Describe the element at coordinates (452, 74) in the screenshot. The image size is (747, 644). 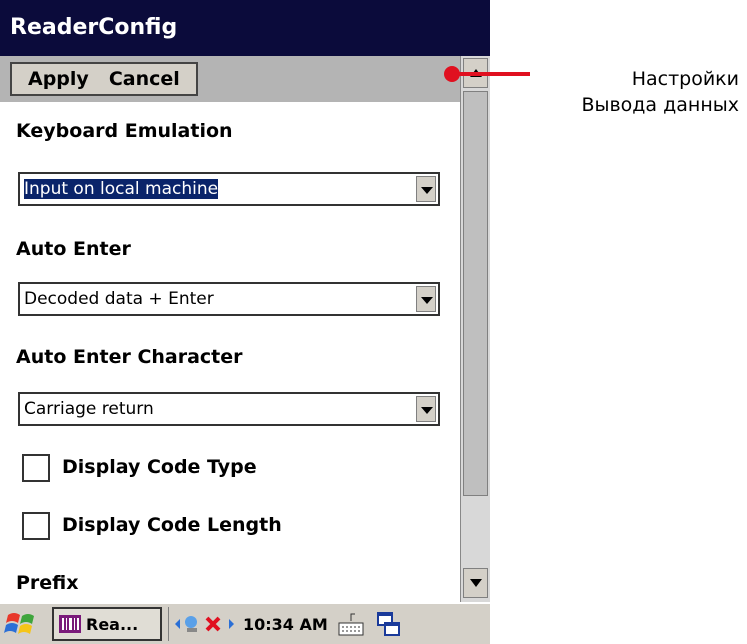
I see `callout-dot` at that location.